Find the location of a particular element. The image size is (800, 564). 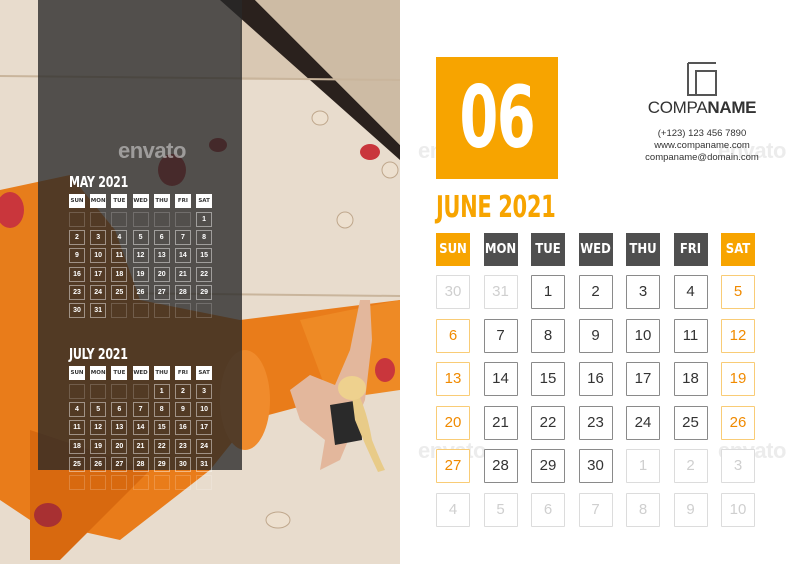

company-website: www.companame.com is located at coordinates (702, 145).